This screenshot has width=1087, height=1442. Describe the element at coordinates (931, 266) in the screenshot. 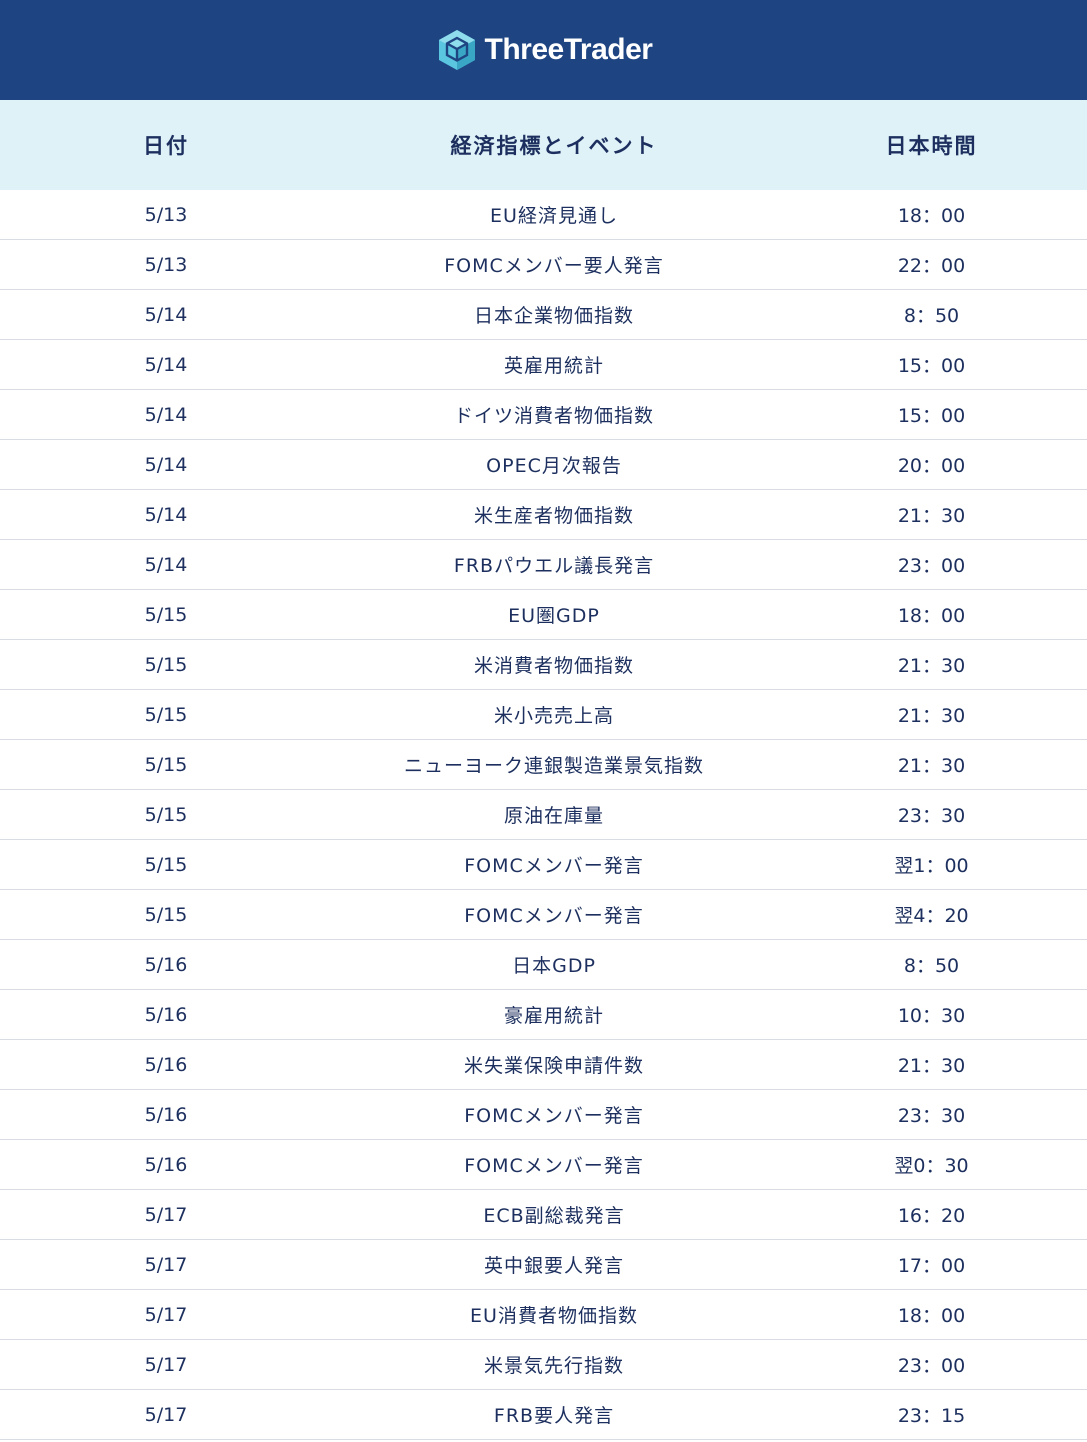

I see `time-cell: 22：00` at that location.